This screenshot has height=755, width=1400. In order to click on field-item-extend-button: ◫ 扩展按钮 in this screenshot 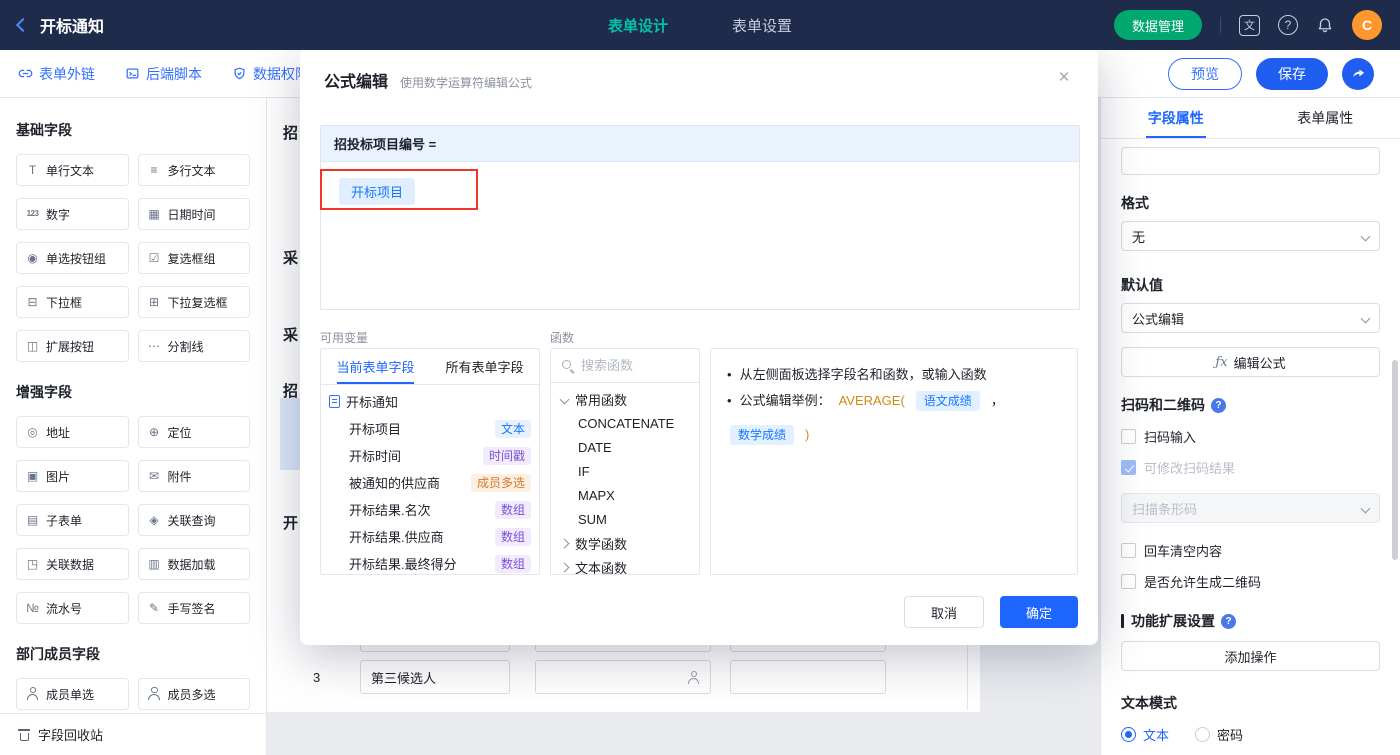, I will do `click(72, 346)`.